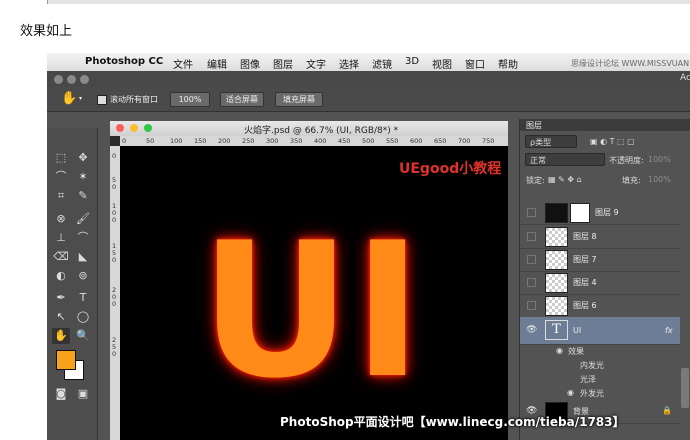 Image resolution: width=690 pixels, height=440 pixels. I want to click on fit-screen-button: 适合屏幕, so click(242, 99).